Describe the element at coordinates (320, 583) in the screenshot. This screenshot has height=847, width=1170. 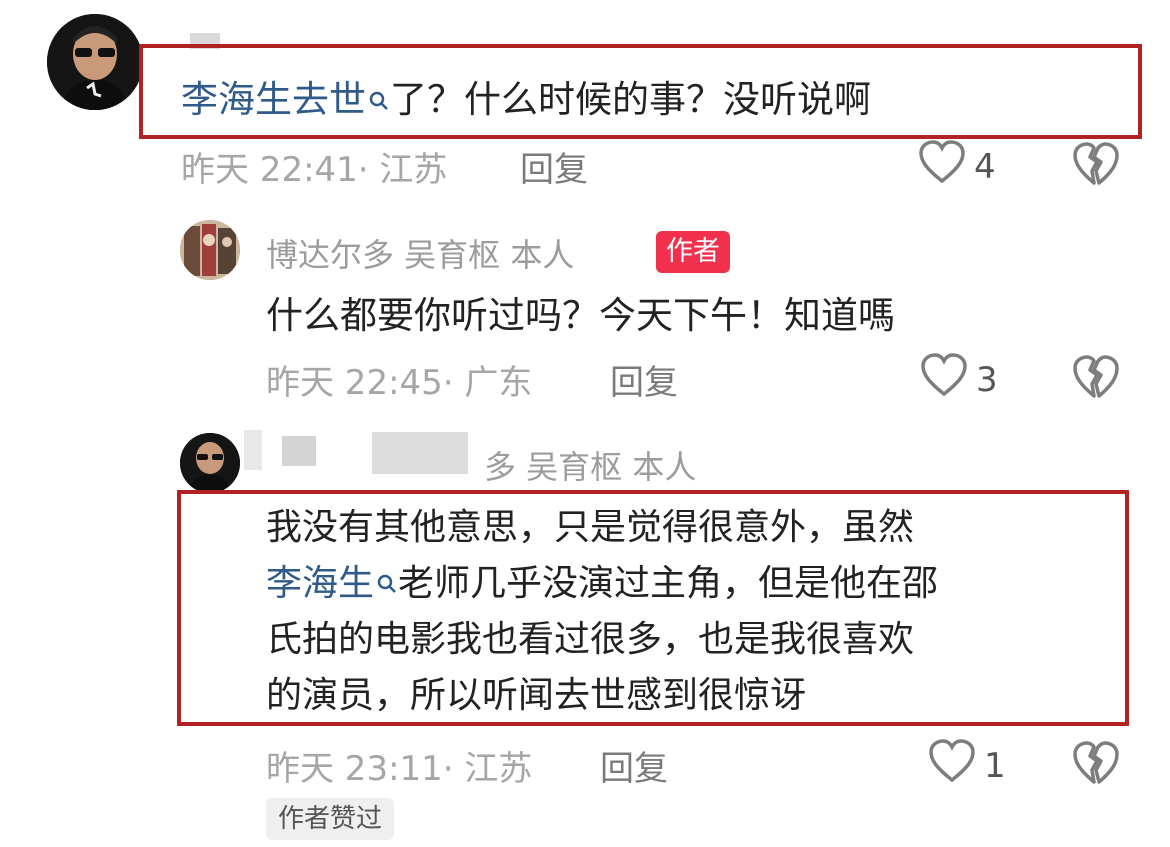
I see `search-link: 李海生` at that location.